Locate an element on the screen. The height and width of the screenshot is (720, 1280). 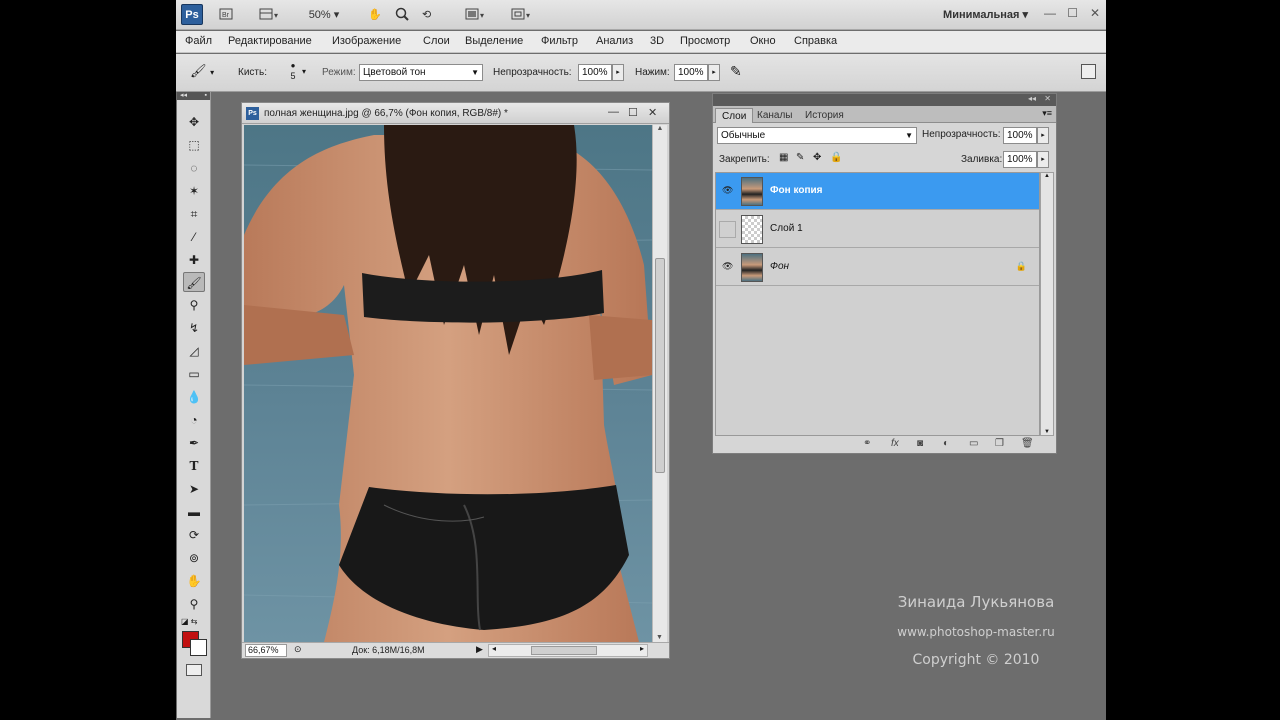
lock-transparency-icon: ▦ is located at coordinates (783, 157).